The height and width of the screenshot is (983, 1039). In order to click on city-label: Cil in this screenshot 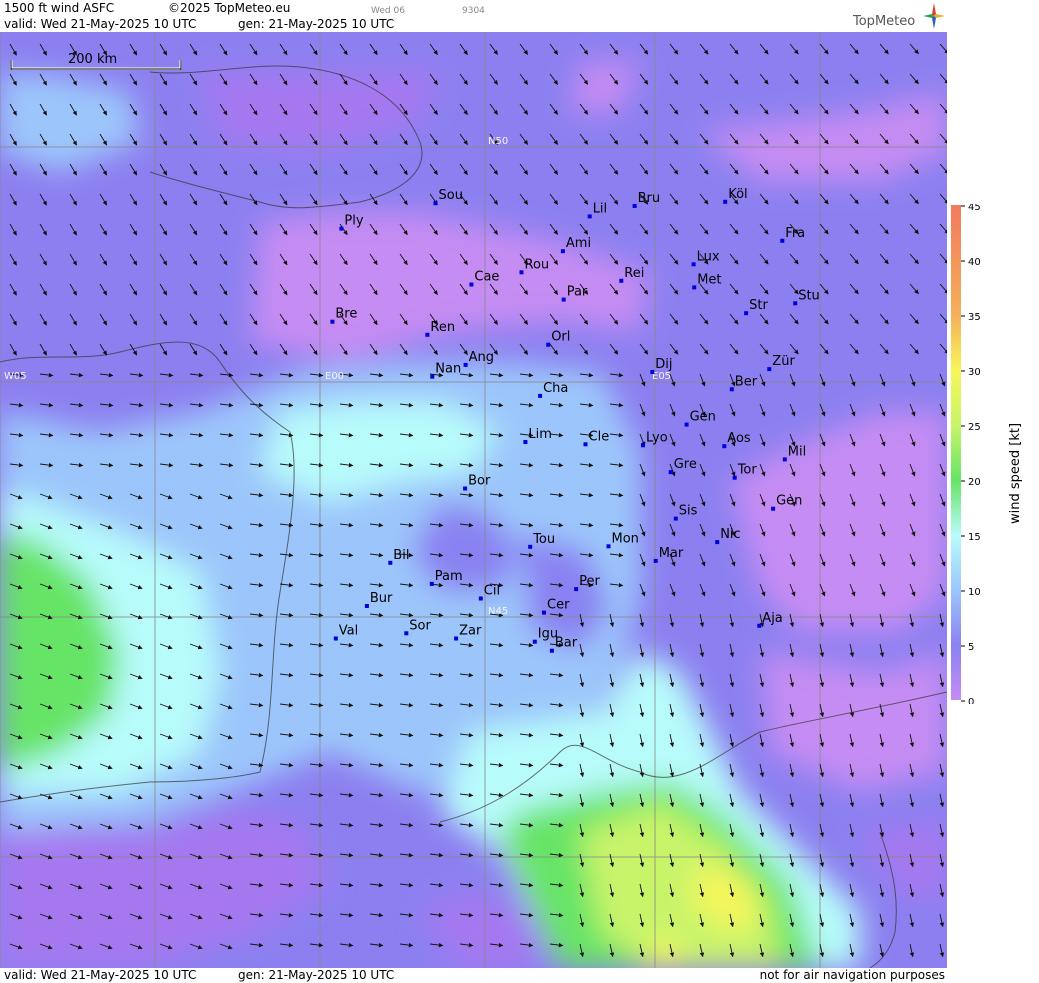, I will do `click(492, 591)`.